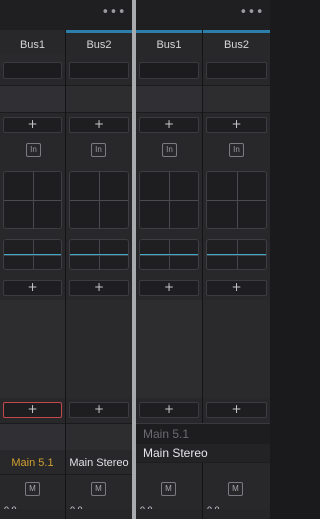 This screenshot has width=320, height=519. I want to click on dropdown-option-main-5-1: Main 5.1, so click(203, 434).